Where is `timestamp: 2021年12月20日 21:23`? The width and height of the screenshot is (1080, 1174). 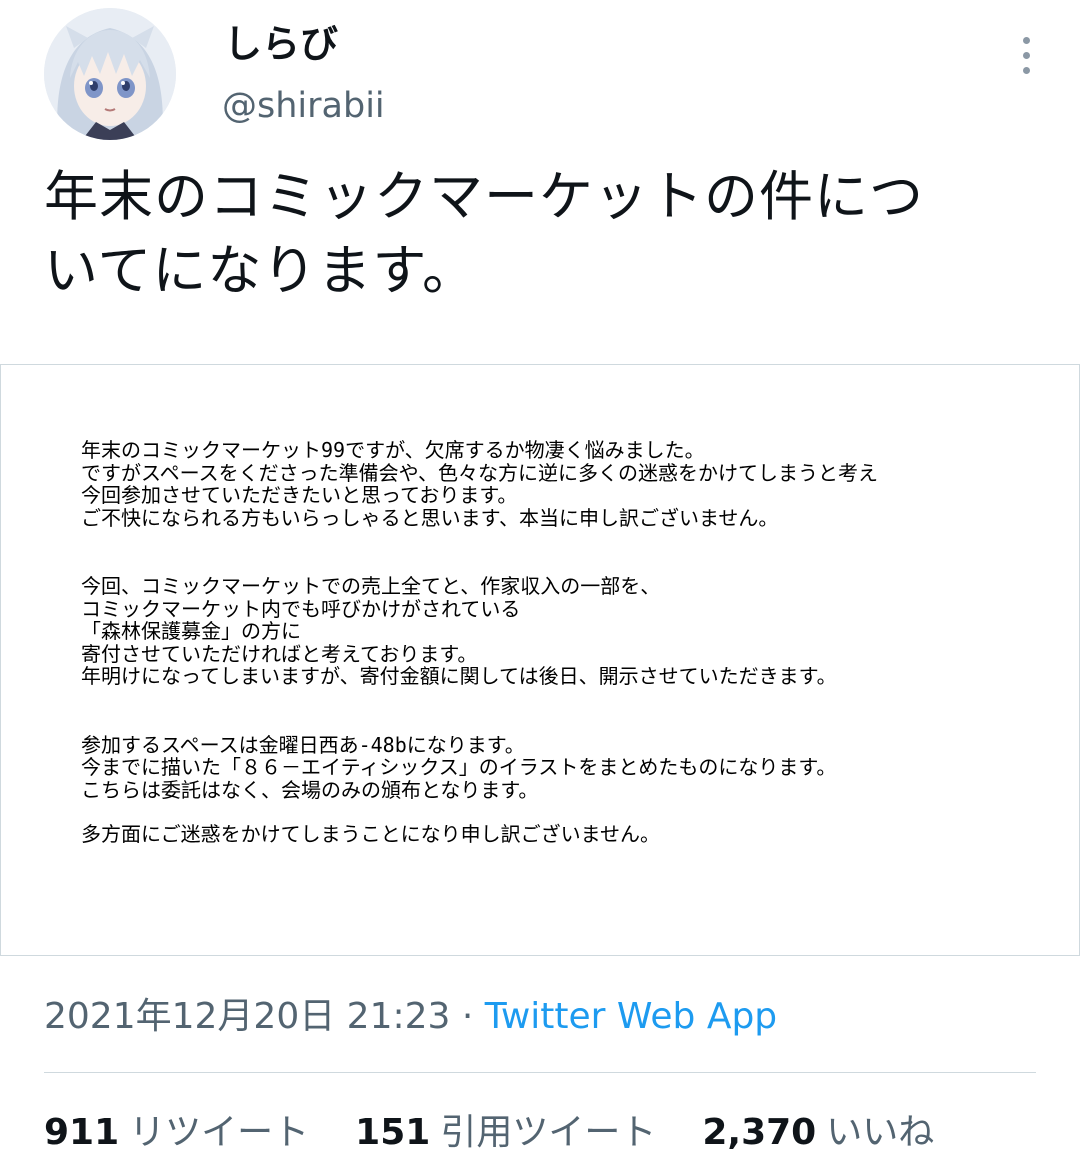
timestamp: 2021年12月20日 21:23 is located at coordinates (247, 1016).